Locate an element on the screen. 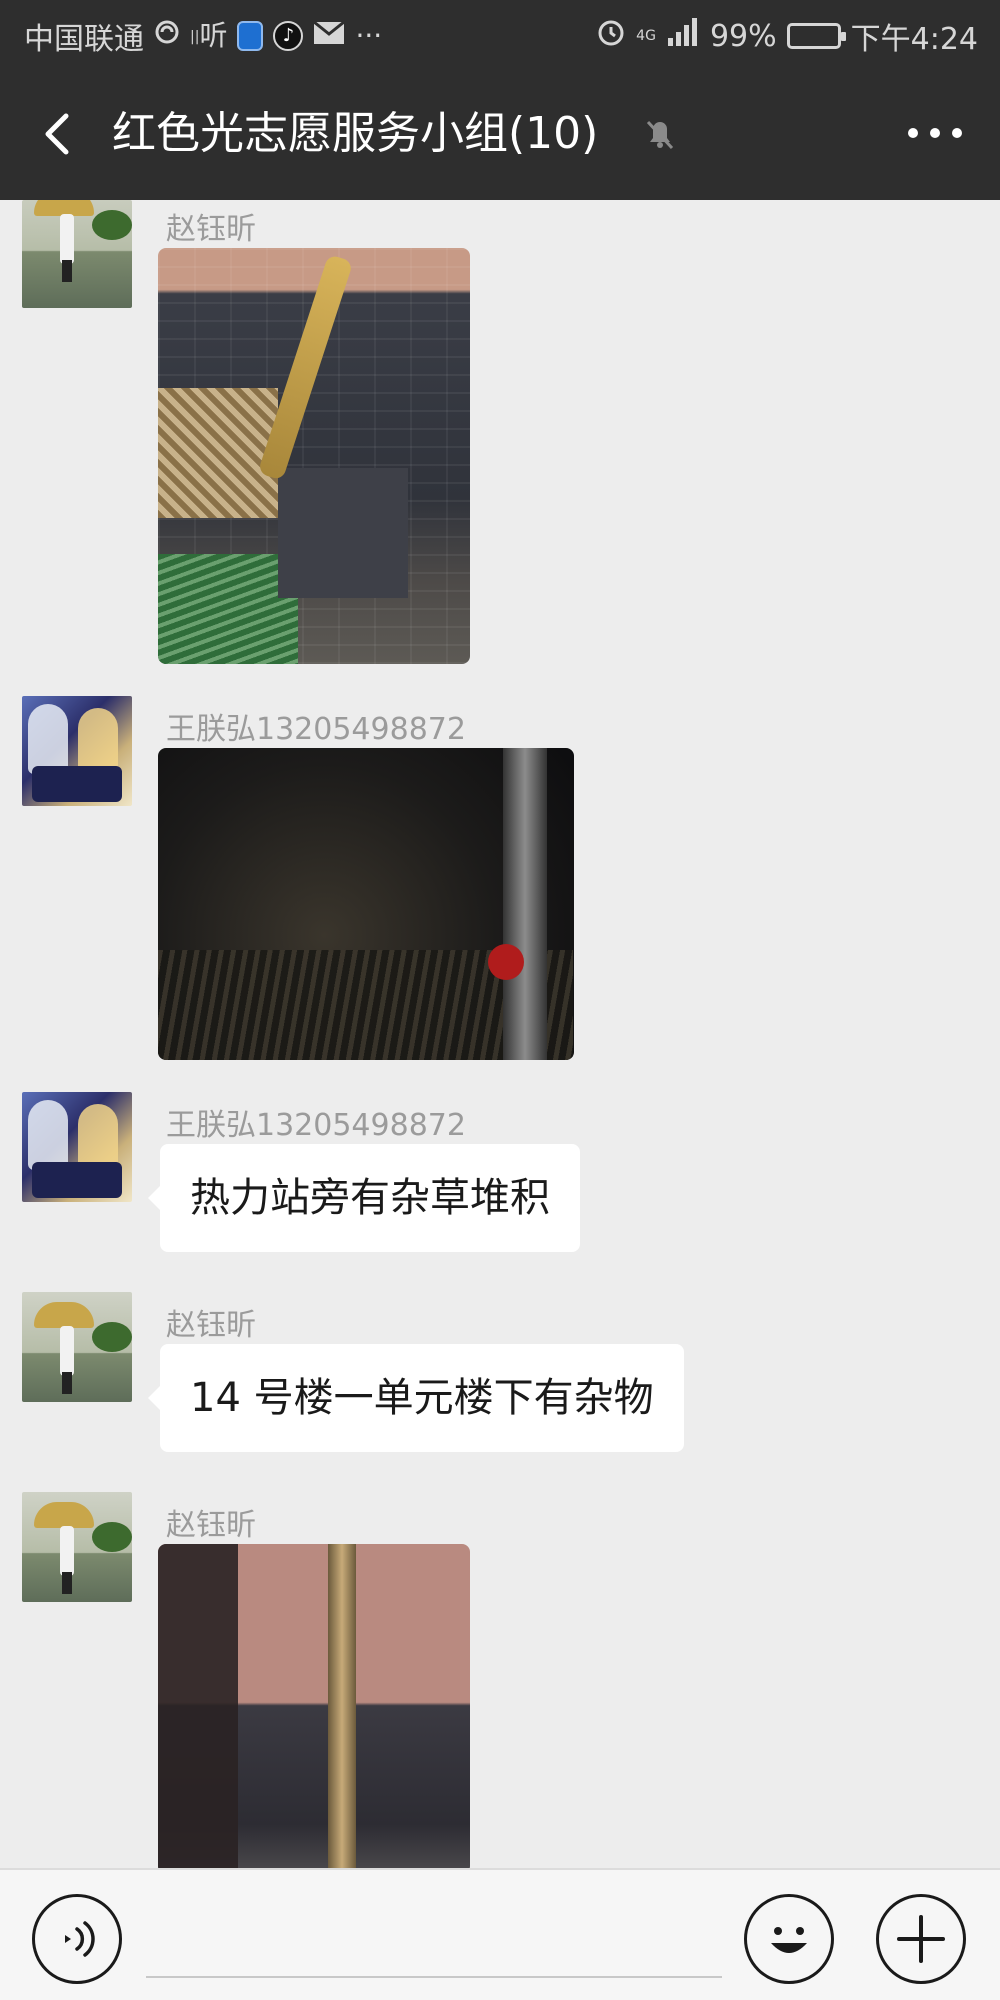 Image resolution: width=1000 pixels, height=2000 pixels. message-item: 赵钰昕 14 号楼一单元楼下有杂物 is located at coordinates (500, 1382).